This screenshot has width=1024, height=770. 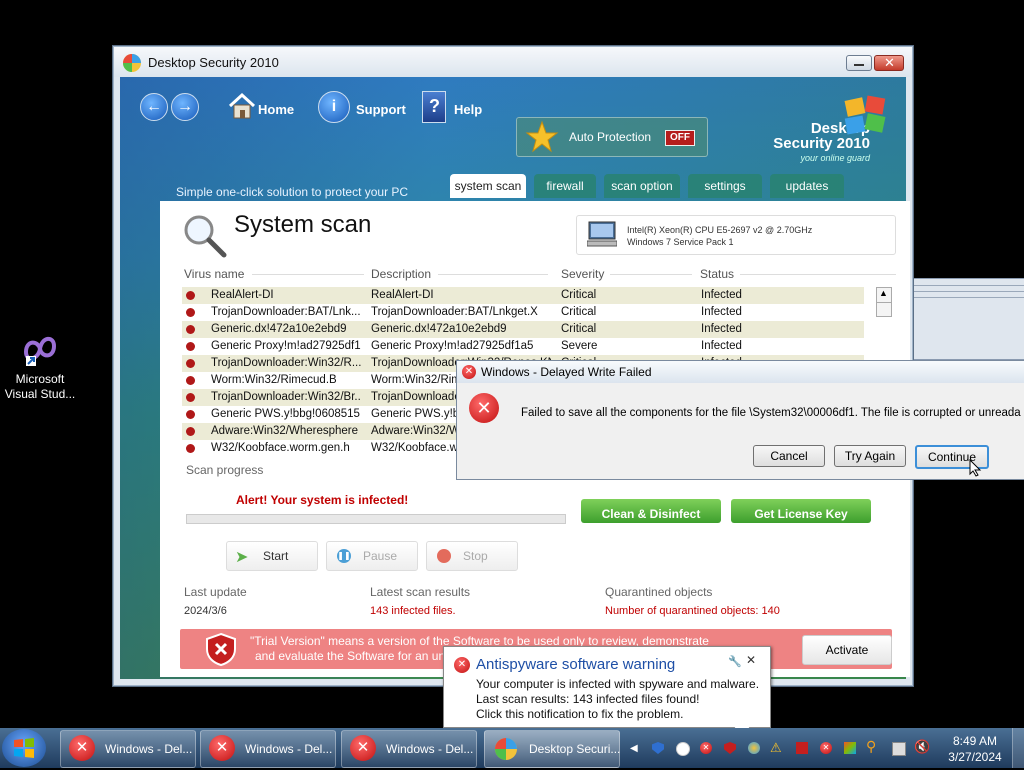 I want to click on help-icon: ?, so click(x=434, y=107).